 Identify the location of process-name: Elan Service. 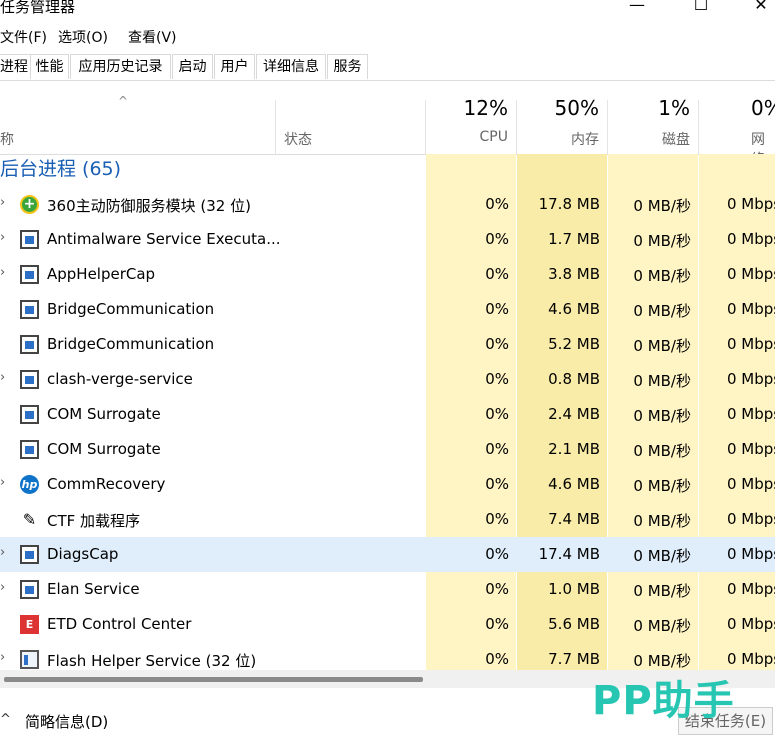
(93, 589).